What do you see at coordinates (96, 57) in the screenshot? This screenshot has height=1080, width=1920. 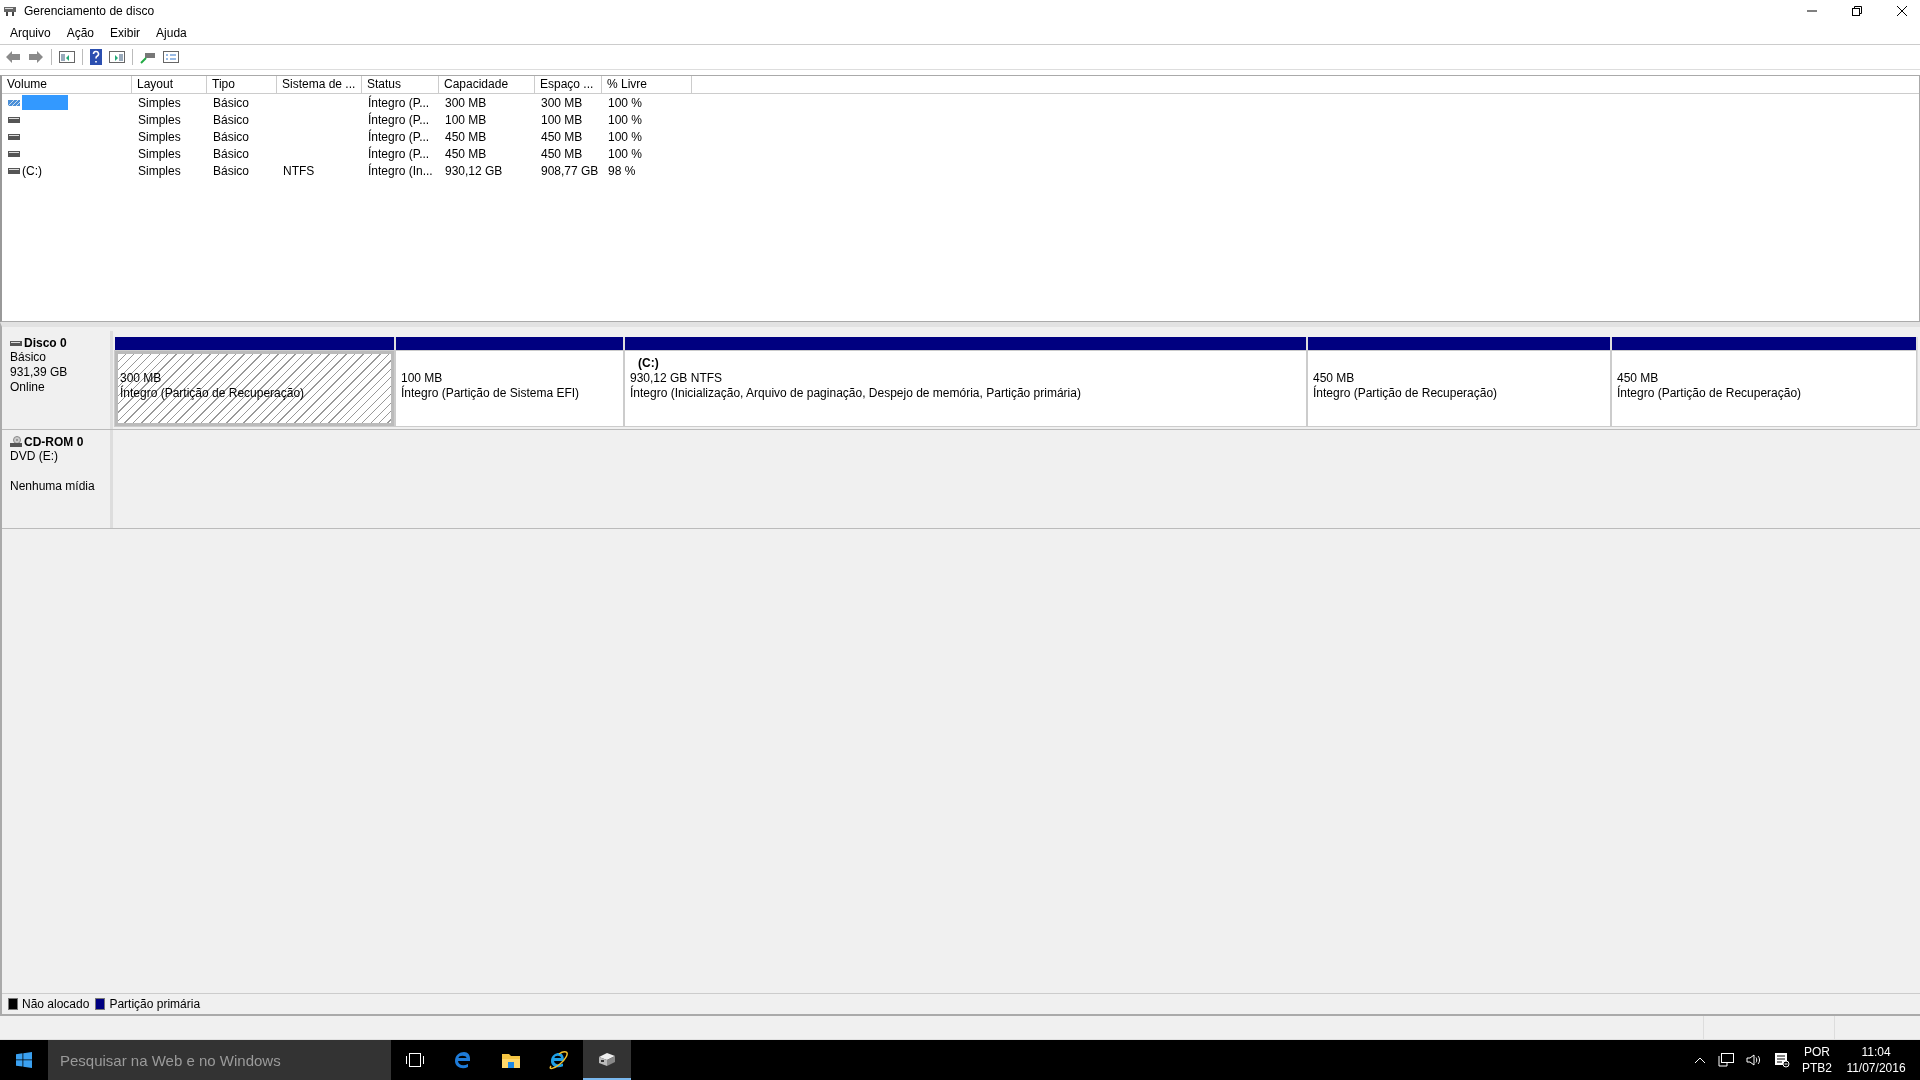 I see `help-icon` at bounding box center [96, 57].